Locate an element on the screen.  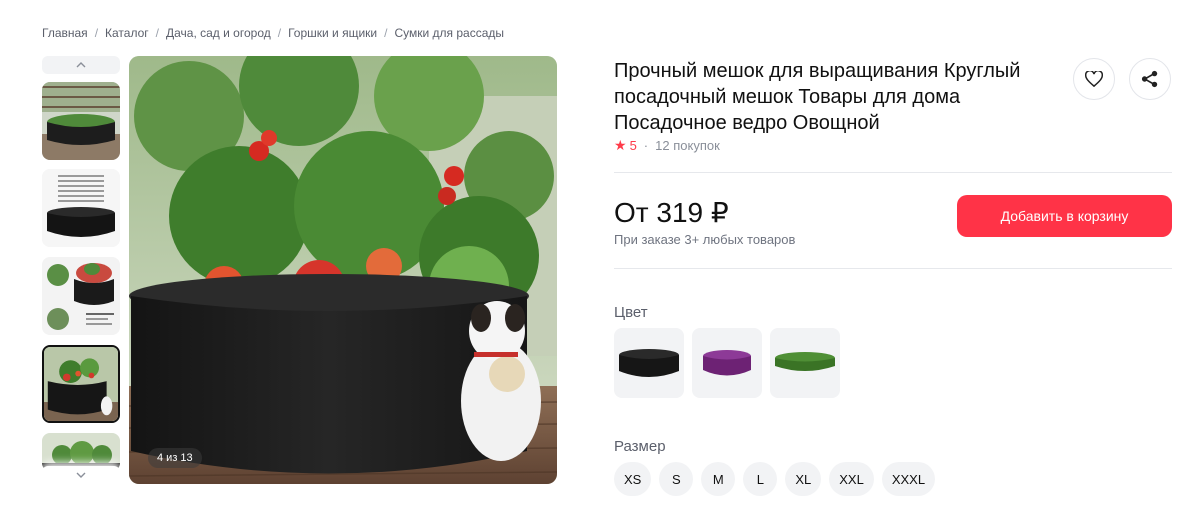
price-condition: При заказе 3+ любых товаров is located at coordinates (705, 239).